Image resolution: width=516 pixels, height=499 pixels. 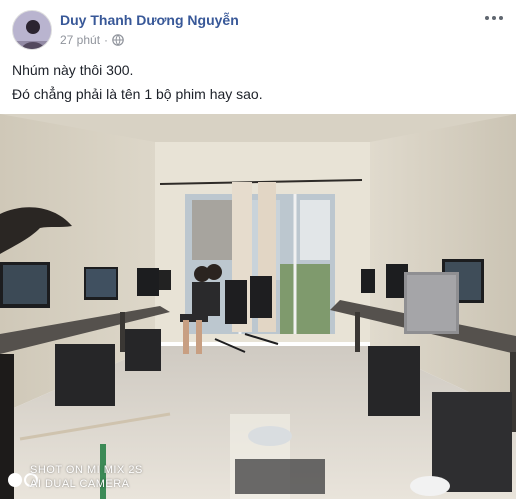 I want to click on post-meta: 27 phút ·, so click(x=92, y=40).